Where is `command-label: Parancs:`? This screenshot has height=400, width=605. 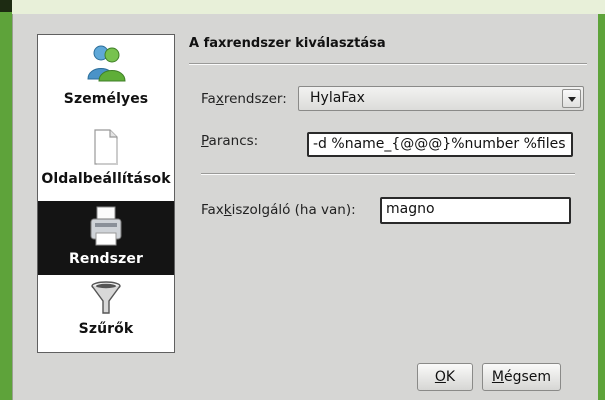
command-label: Parancs: is located at coordinates (230, 141).